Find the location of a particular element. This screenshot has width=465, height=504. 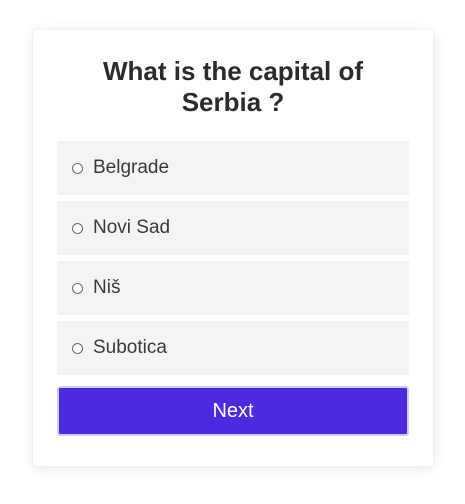

next-button: Next is located at coordinates (233, 411).